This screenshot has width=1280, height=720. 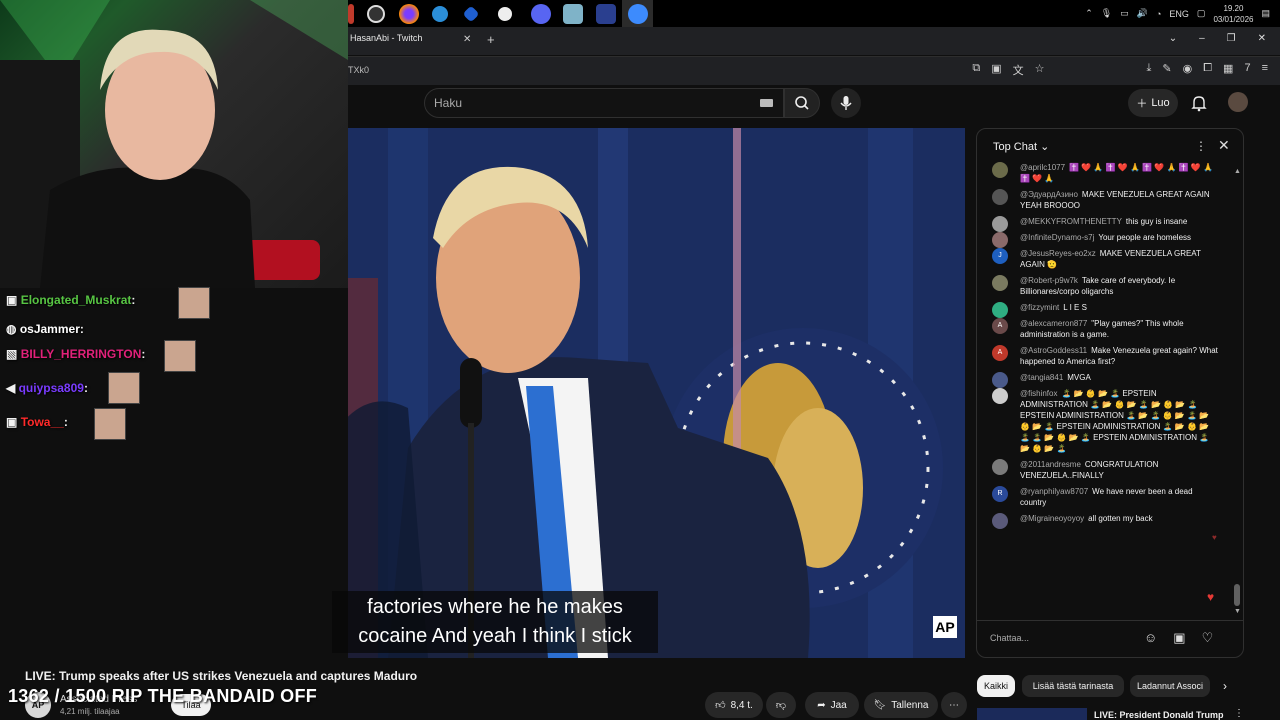 I want to click on chat-author-name: @aprilc1077, so click(x=1042, y=167).